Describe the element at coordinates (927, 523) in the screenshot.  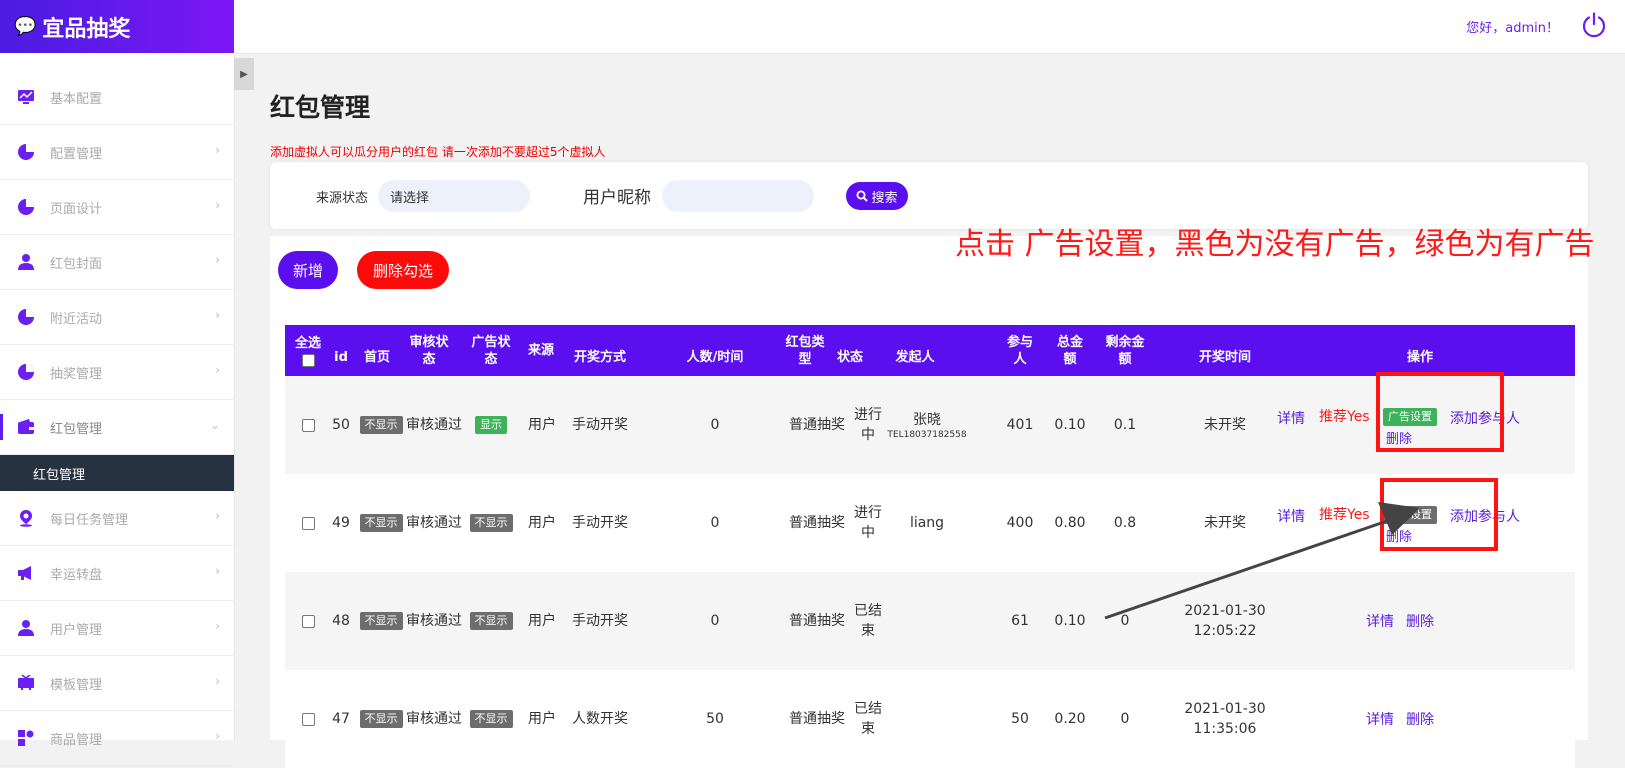
I see `initiator: liang` at that location.